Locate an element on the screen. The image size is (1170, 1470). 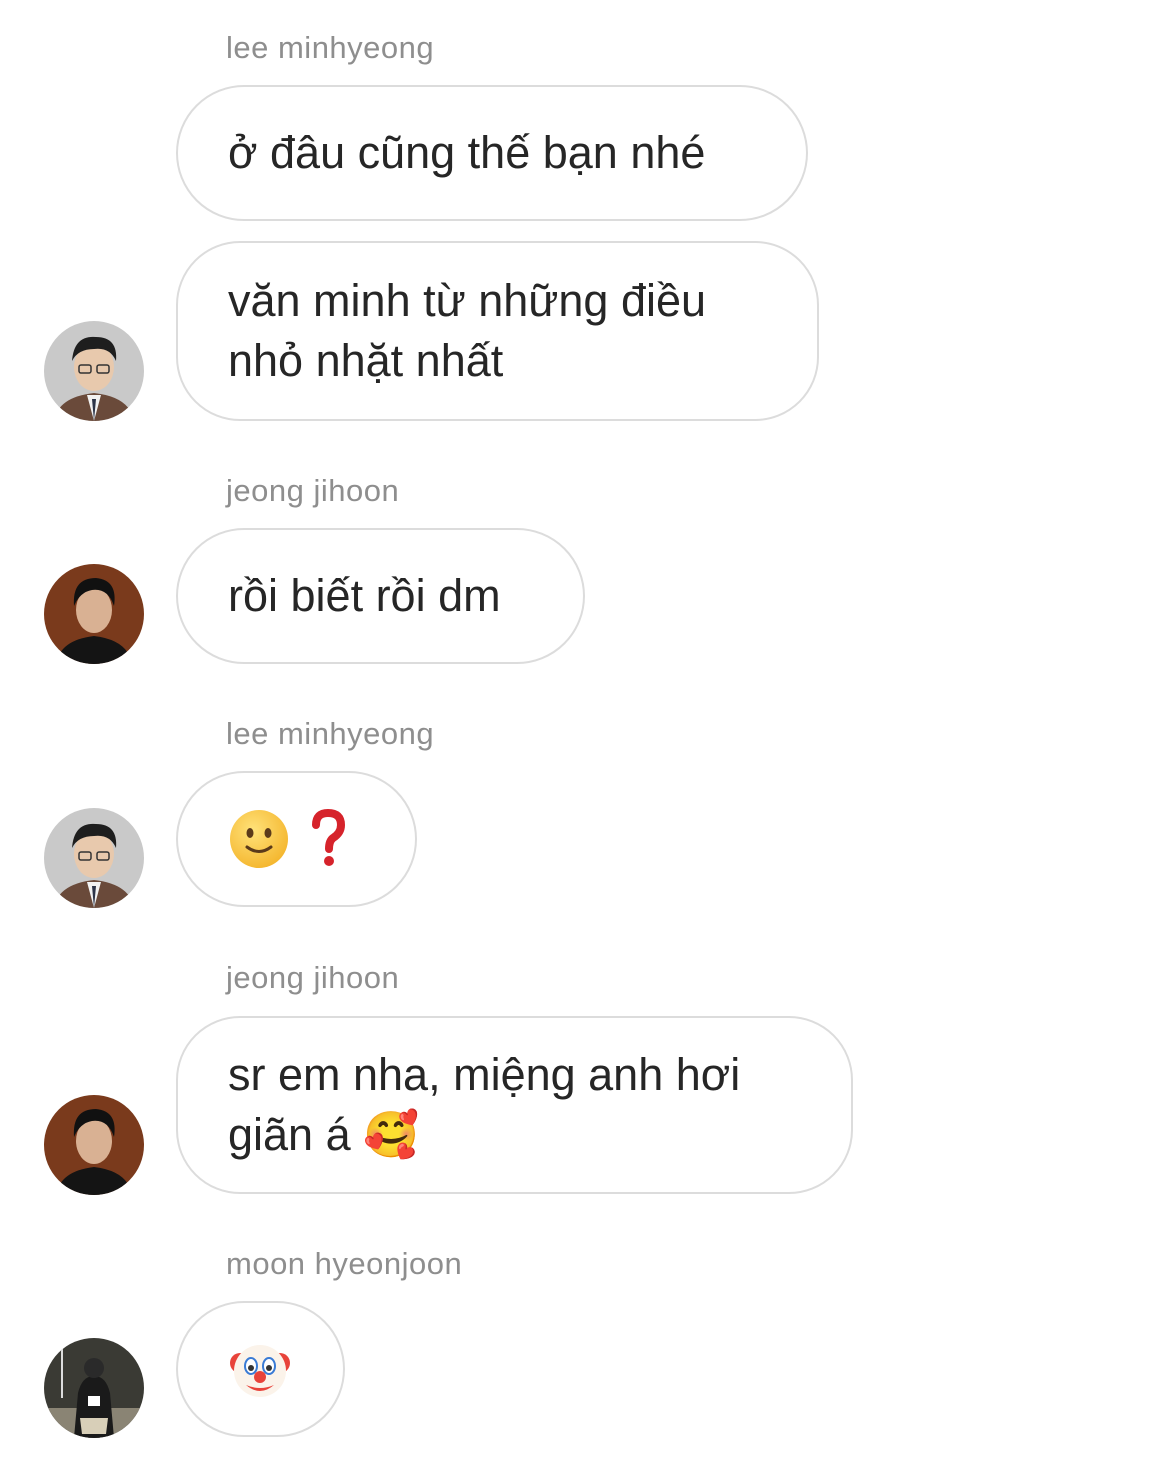
message-text: ở đâu cũng thế bạn nhé is located at coordinates (467, 152).